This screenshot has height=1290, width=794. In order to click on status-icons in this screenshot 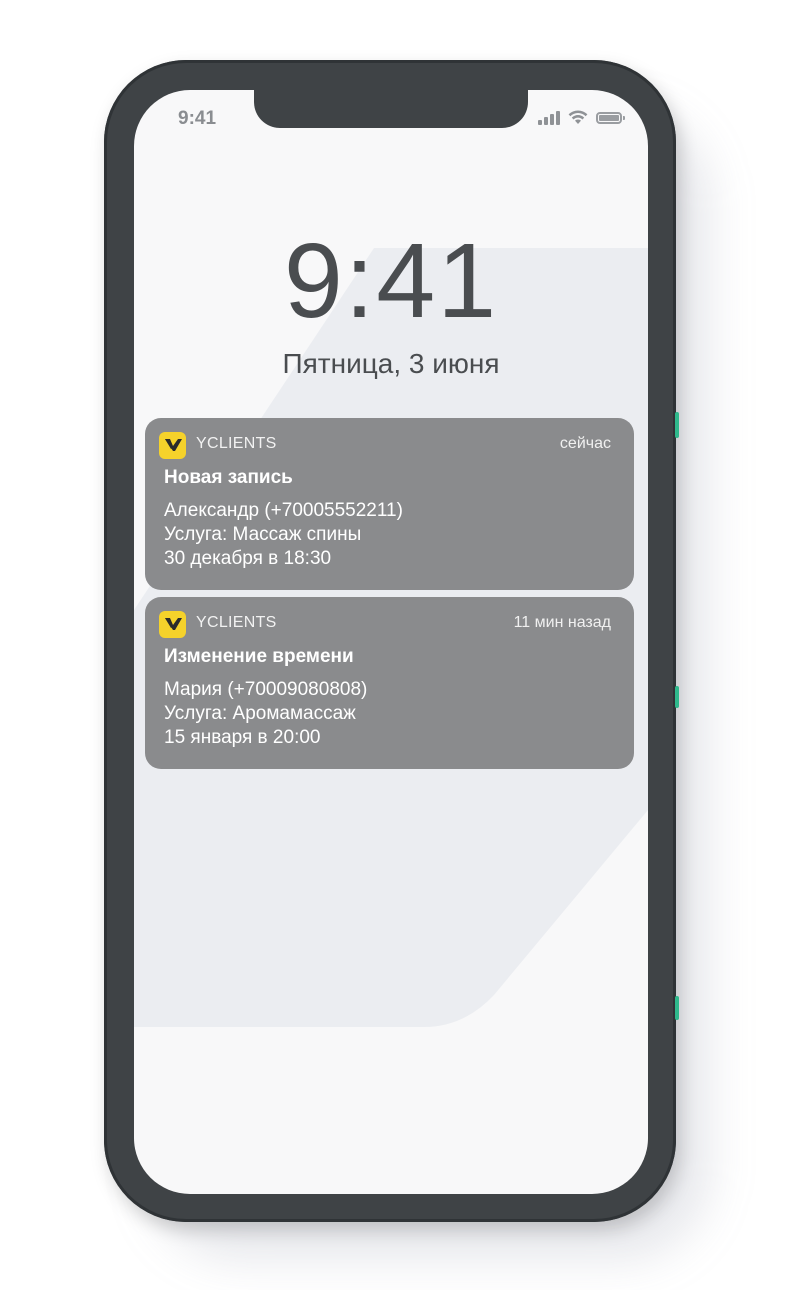, I will do `click(581, 117)`.